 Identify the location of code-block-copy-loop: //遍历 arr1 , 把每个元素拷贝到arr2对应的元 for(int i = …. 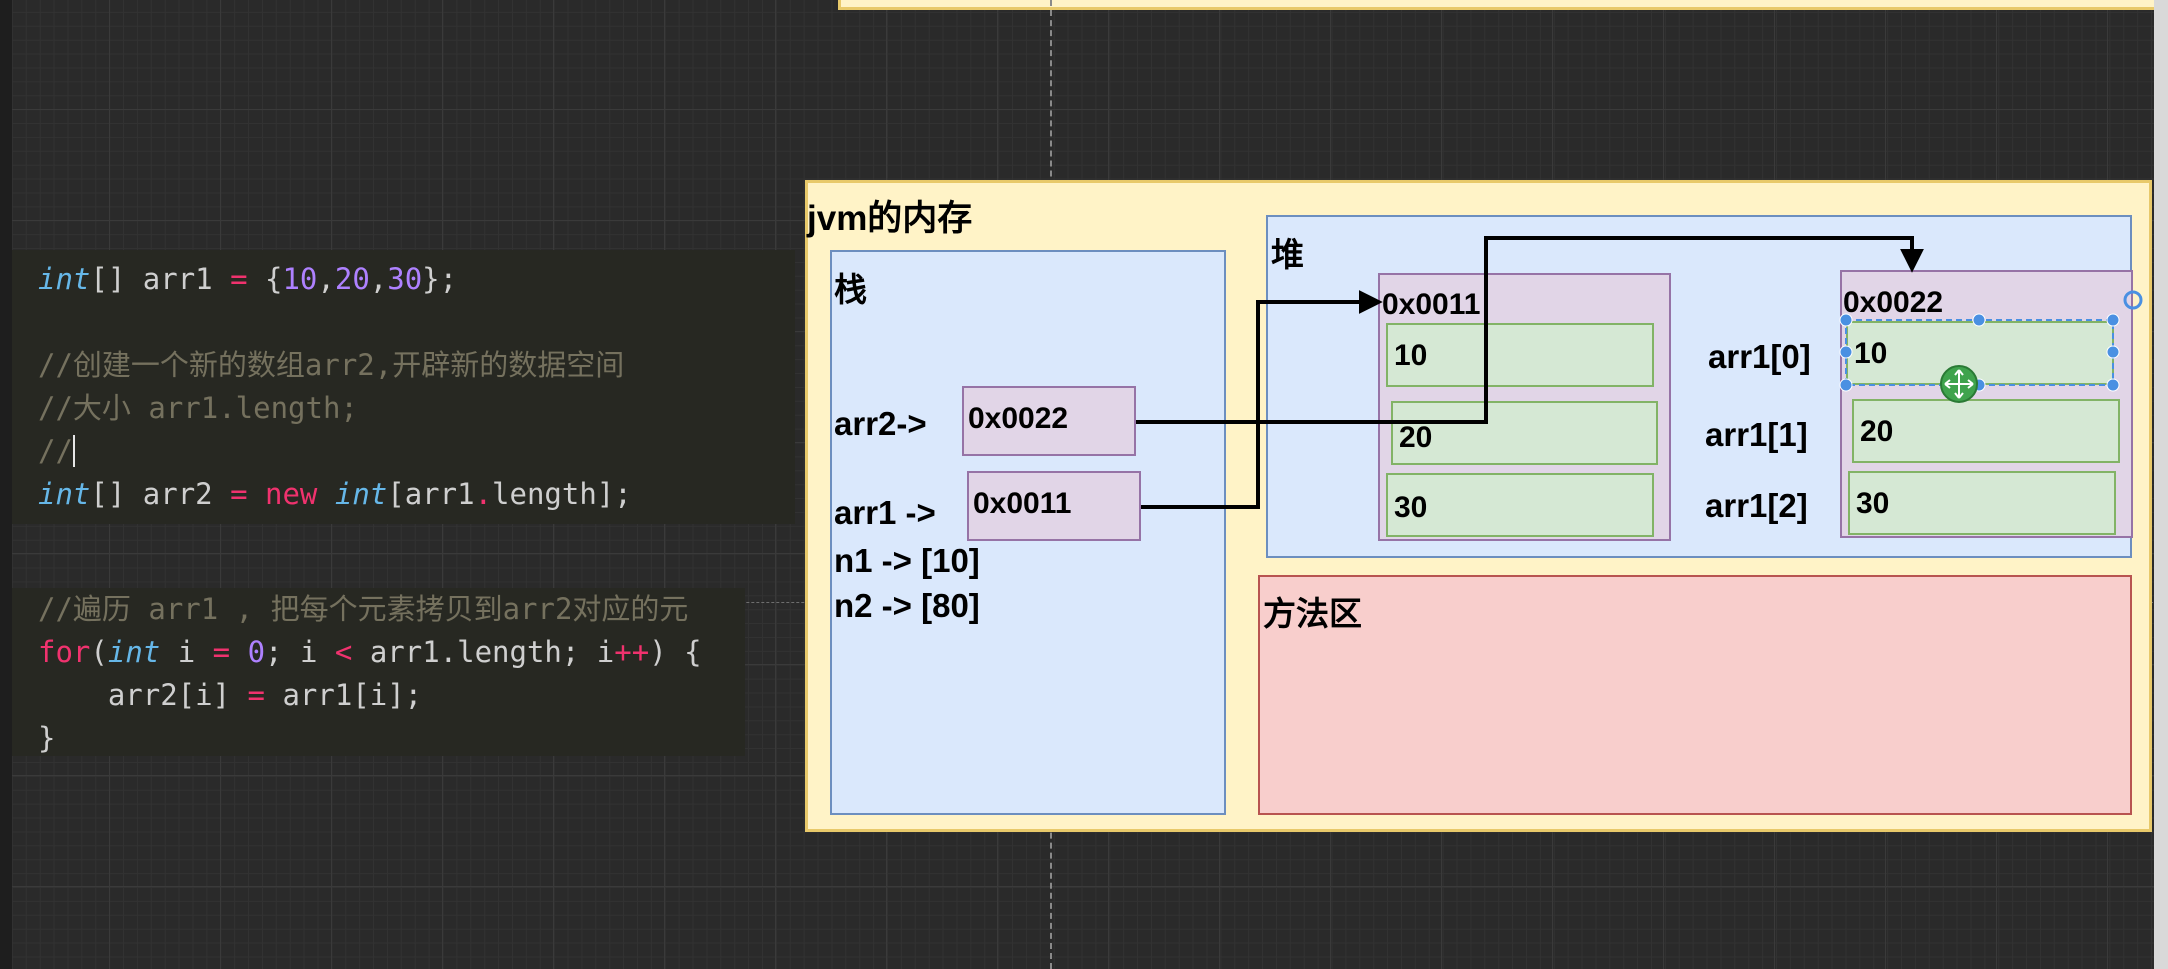
(378, 672).